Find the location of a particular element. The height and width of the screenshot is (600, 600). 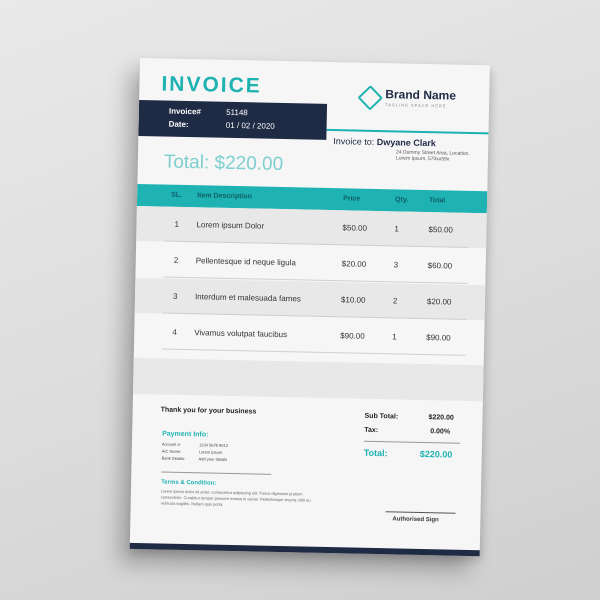

subtotal-label: Sub Total: is located at coordinates (381, 416).